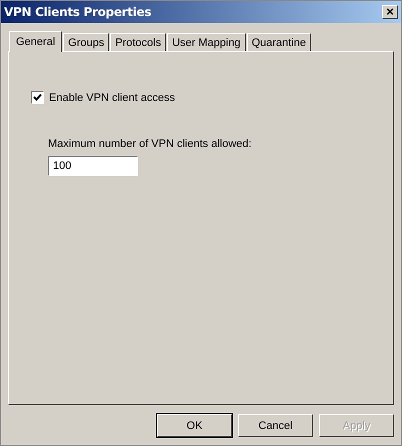  I want to click on close-button: ×, so click(390, 12).